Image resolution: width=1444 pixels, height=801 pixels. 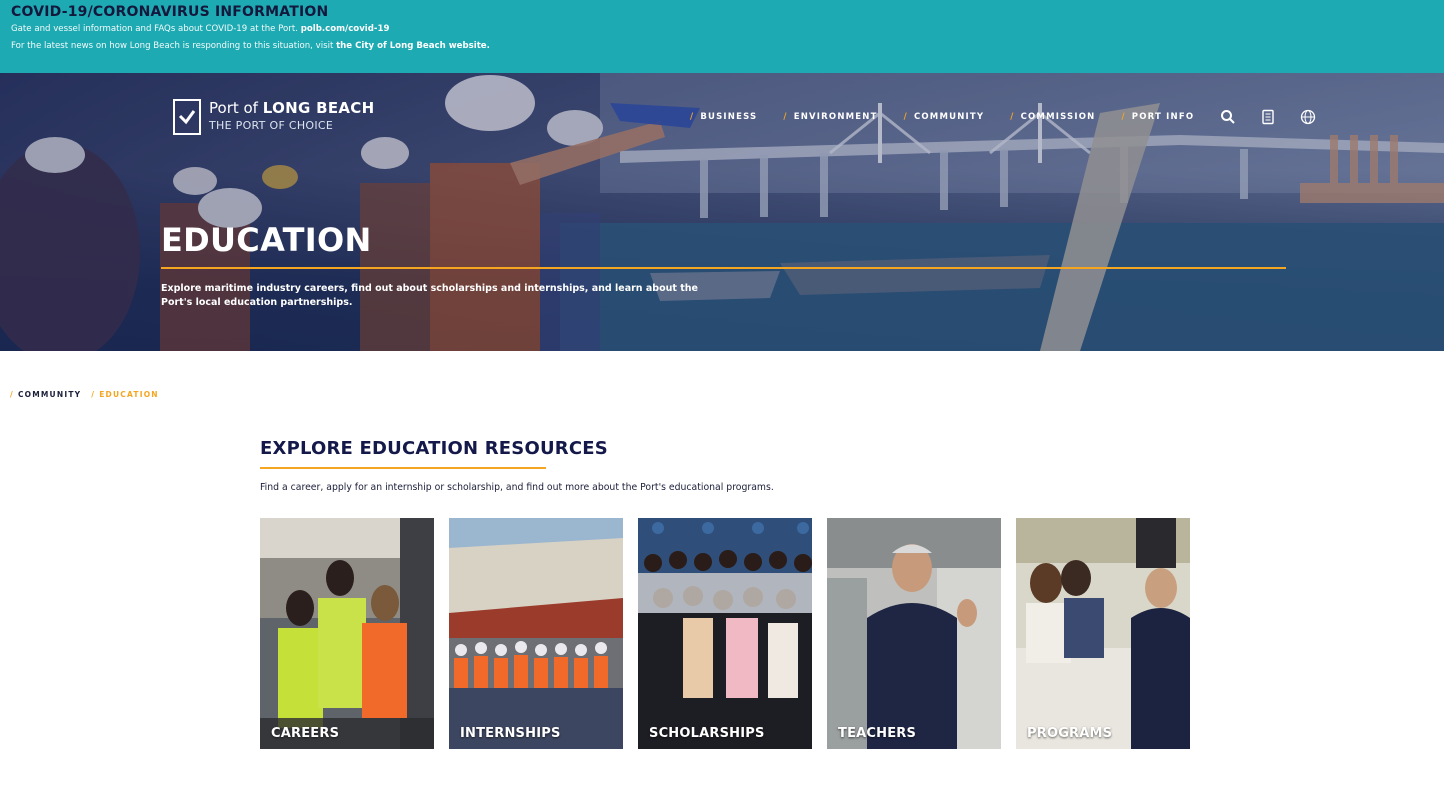 I want to click on polb-covid-link: polb.com/covid-19, so click(x=345, y=29).